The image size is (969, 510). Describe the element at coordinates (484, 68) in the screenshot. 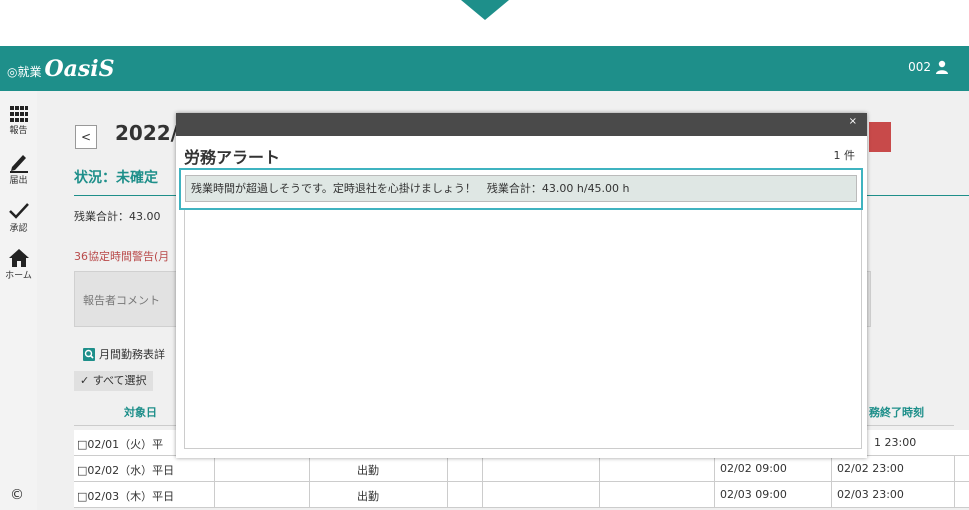

I see `app-header: ◎就業 OasiS 002` at that location.